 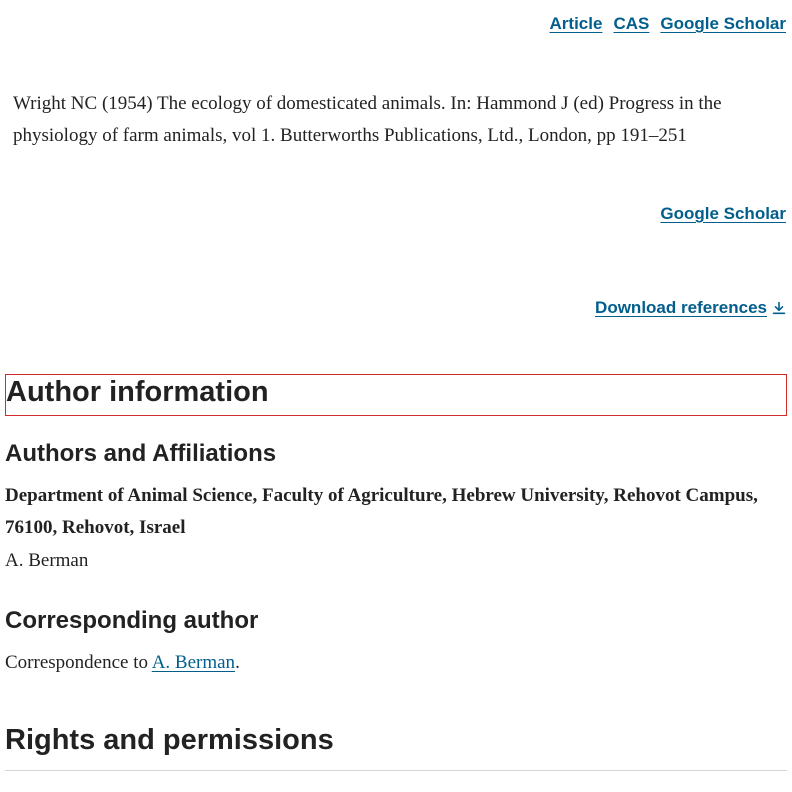 I want to click on reference-links: Article CAS Google Scholar, so click(x=668, y=24).